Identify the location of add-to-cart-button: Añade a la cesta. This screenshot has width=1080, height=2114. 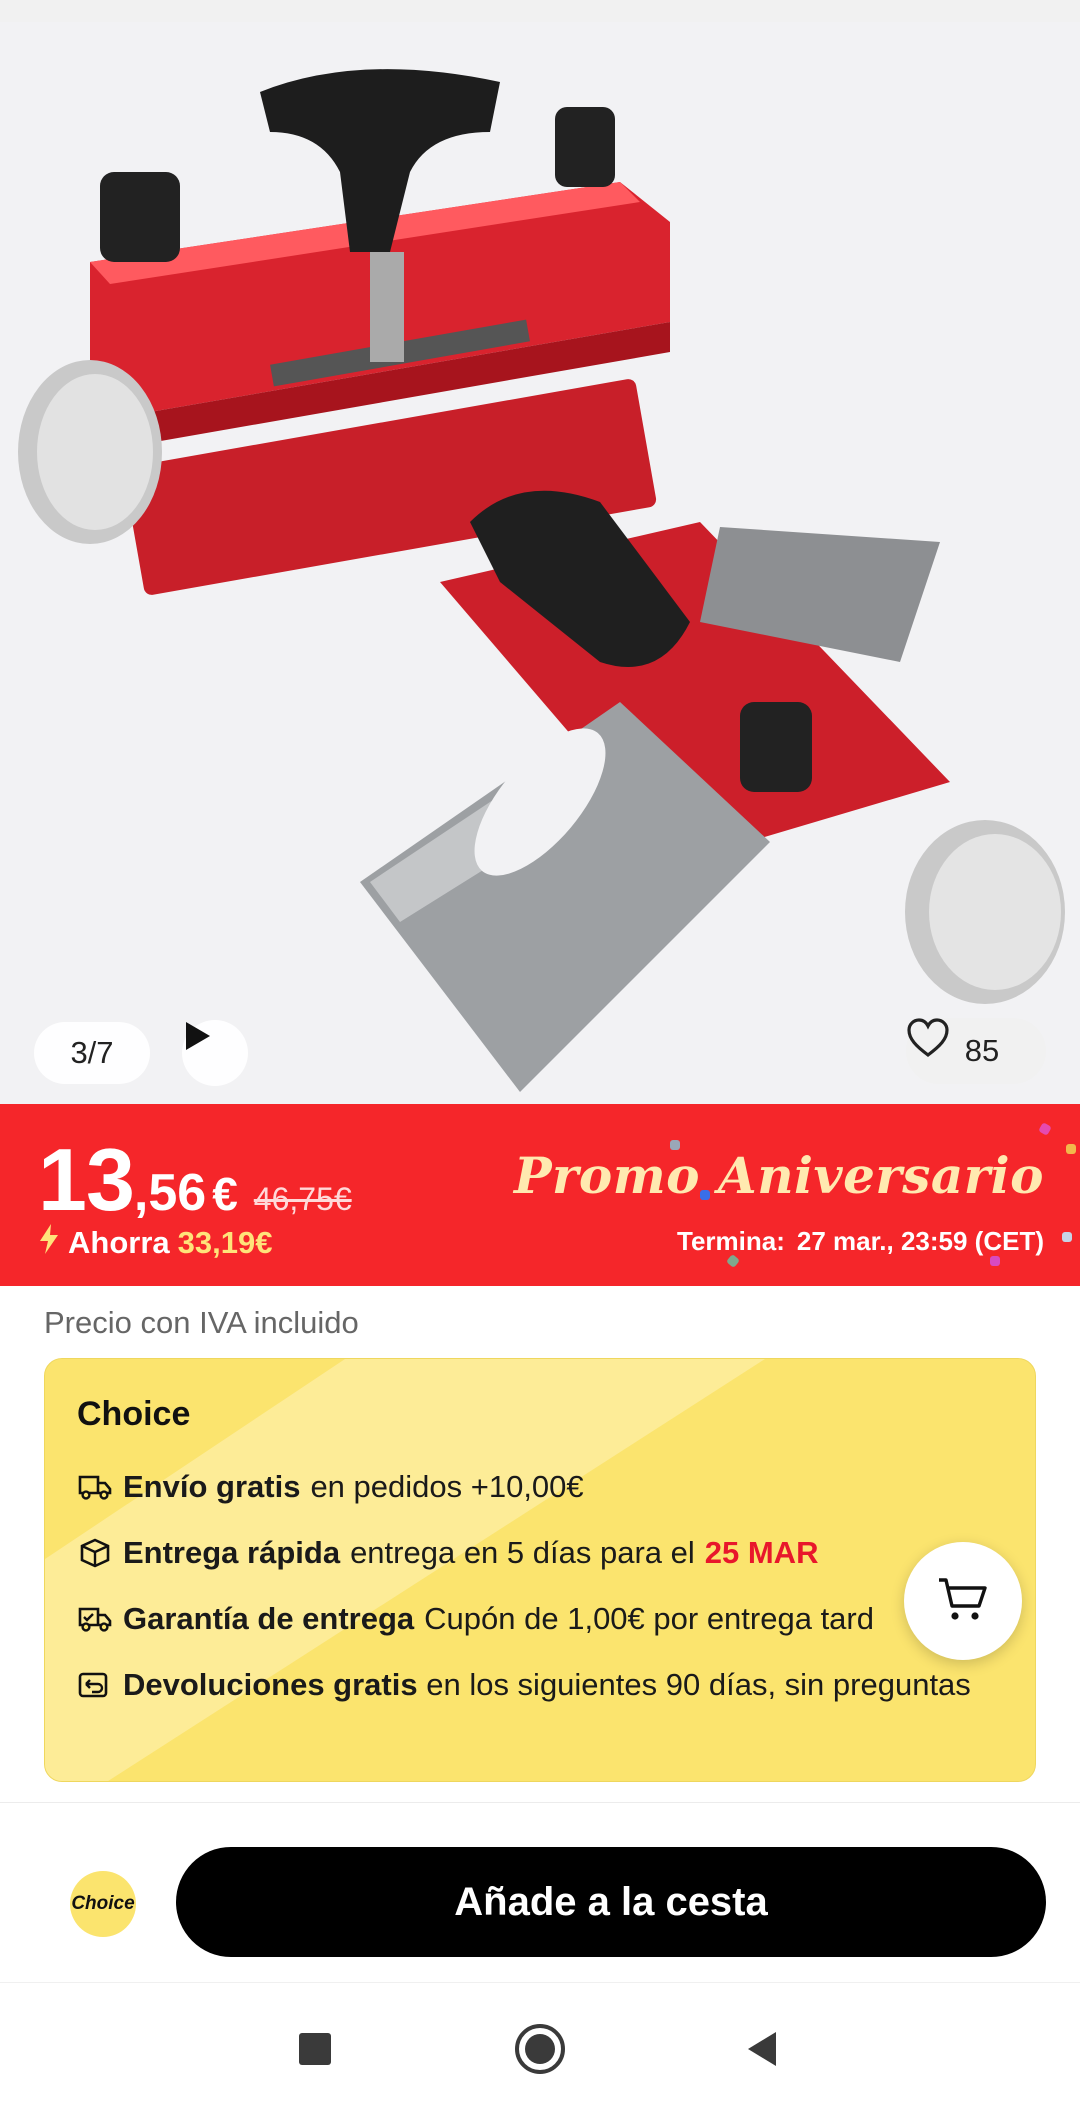
(611, 1902).